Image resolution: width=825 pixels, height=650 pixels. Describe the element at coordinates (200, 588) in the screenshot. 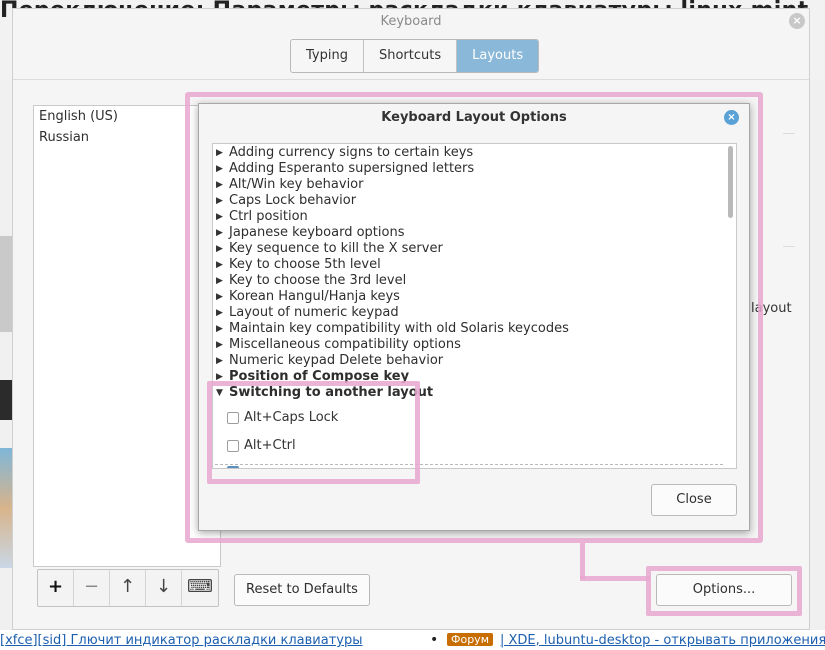

I see `keyboard-preview-icon: ⌨` at that location.